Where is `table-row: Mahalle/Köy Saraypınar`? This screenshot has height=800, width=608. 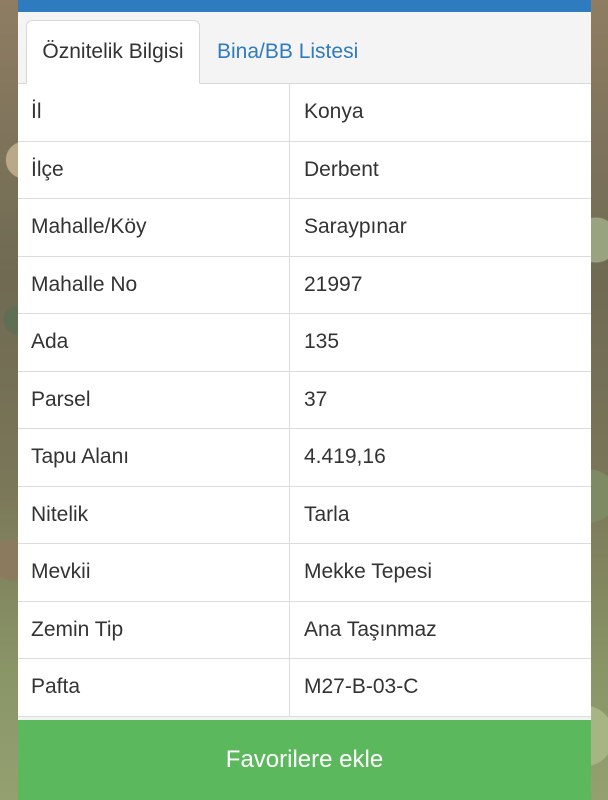
table-row: Mahalle/Köy Saraypınar is located at coordinates (304, 228).